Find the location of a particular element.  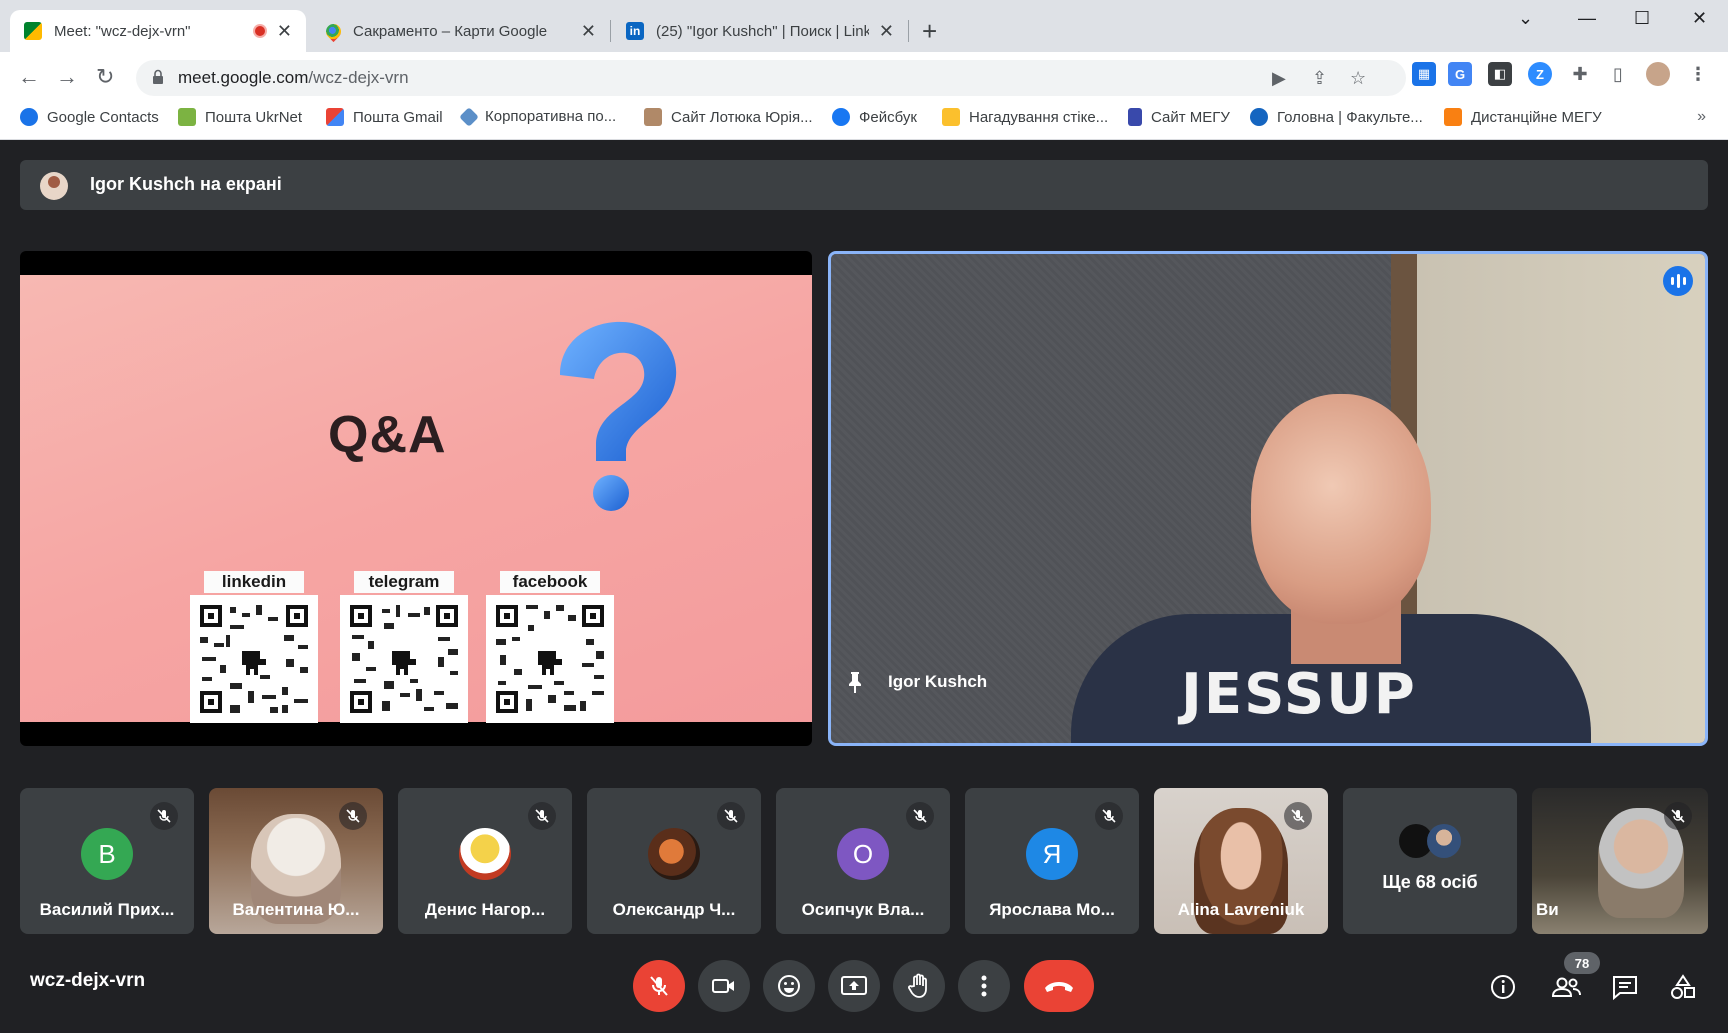

chat-button is located at coordinates (1625, 987).